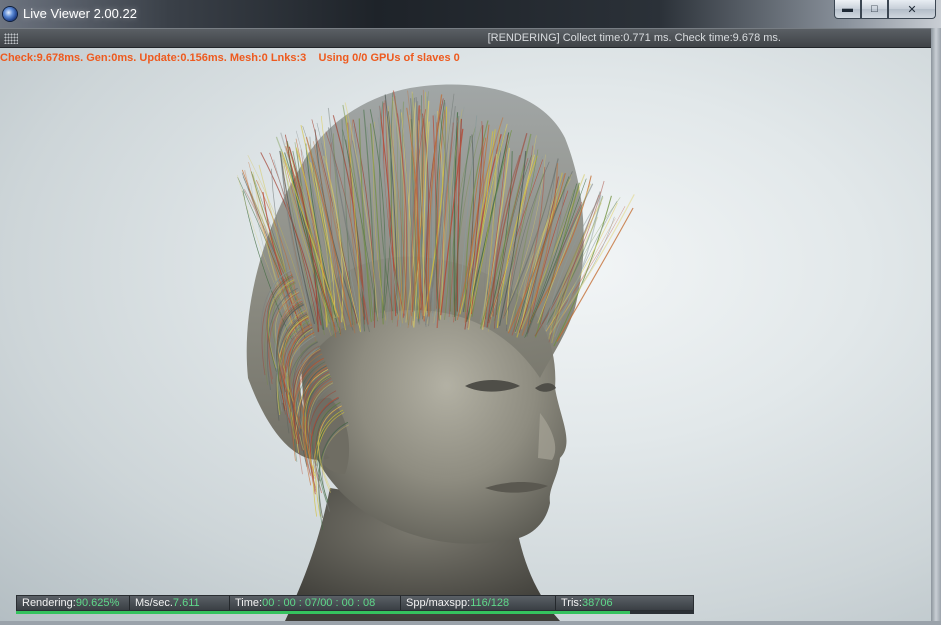 Image resolution: width=941 pixels, height=625 pixels. Describe the element at coordinates (470, 14) in the screenshot. I see `title-bar: Live Viewer 2.00.22 ▬ □ ✕` at that location.